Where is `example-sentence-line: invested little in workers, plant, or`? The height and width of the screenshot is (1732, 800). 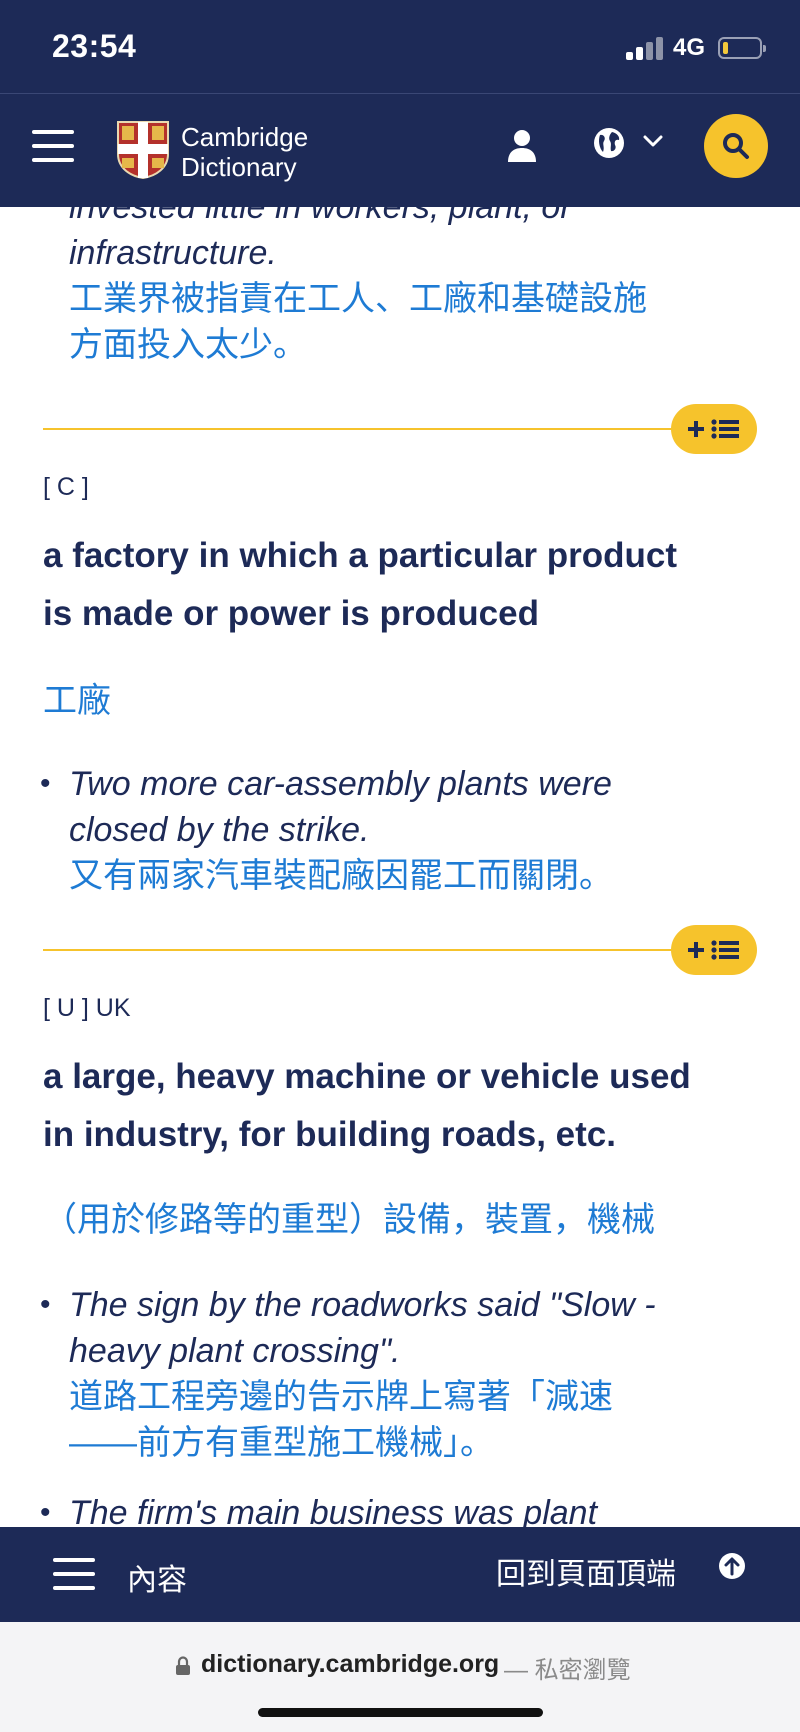 example-sentence-line: invested little in workers, plant, or is located at coordinates (320, 216).